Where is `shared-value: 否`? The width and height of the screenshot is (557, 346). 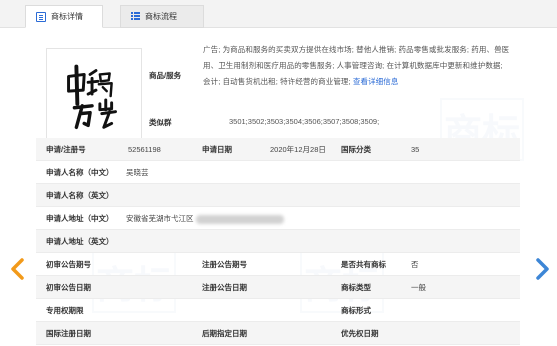 shared-value: 否 is located at coordinates (415, 264).